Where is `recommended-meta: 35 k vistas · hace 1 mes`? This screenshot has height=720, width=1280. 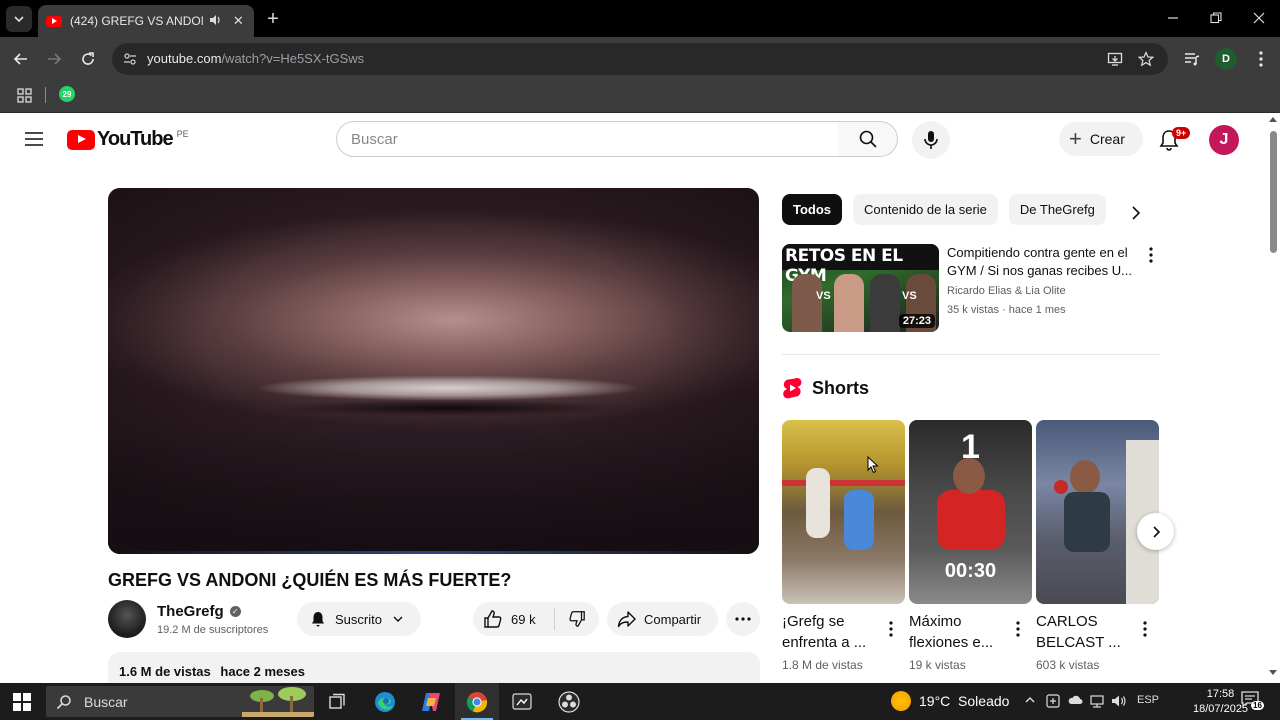 recommended-meta: 35 k vistas · hace 1 mes is located at coordinates (1006, 310).